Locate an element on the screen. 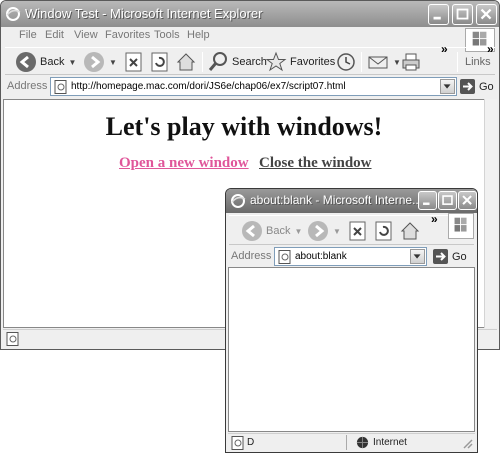  popup-address-bar: Address about:blank Go is located at coordinates (351, 257).